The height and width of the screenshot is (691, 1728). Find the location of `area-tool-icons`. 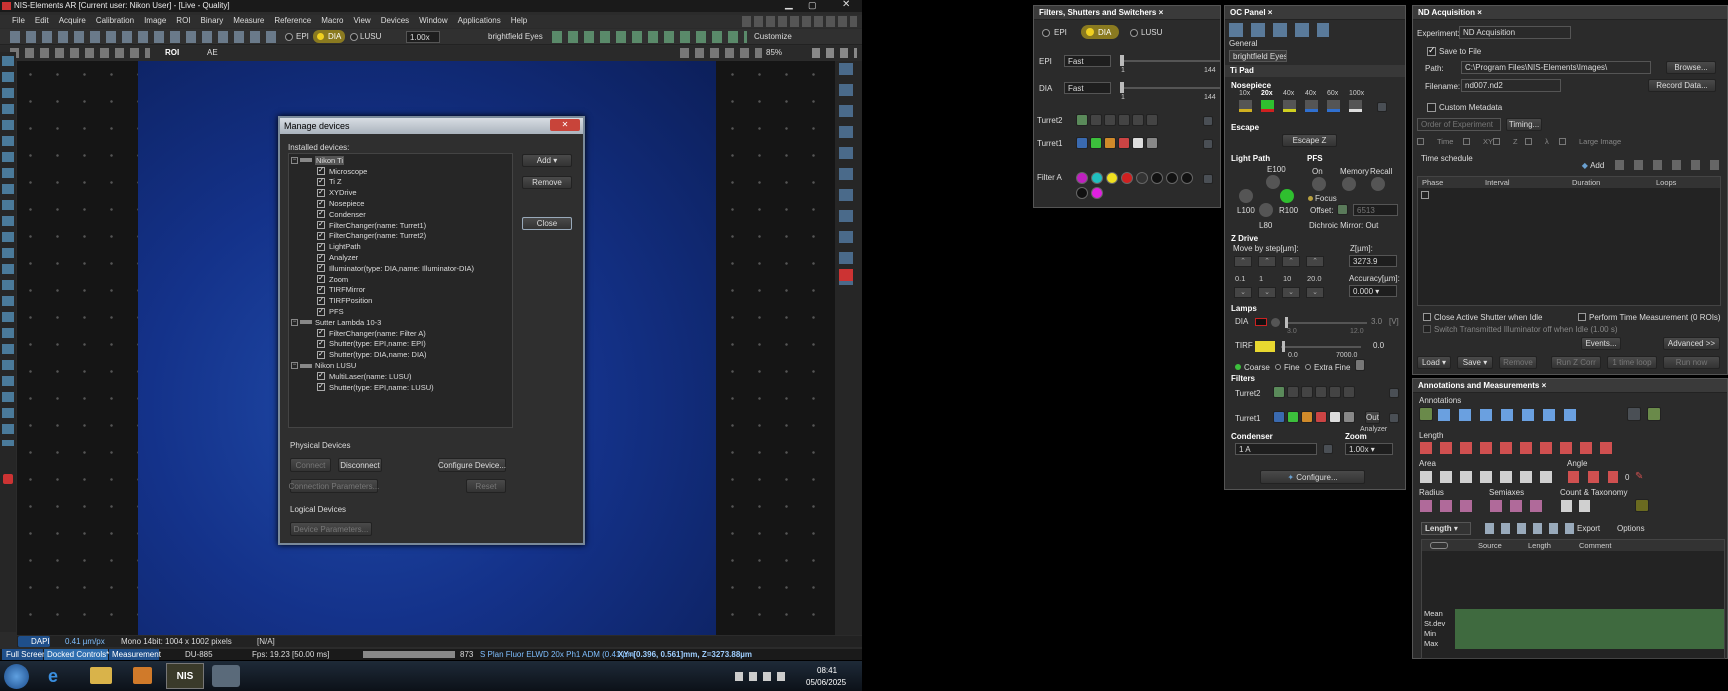

area-tool-icons is located at coordinates (1486, 477).